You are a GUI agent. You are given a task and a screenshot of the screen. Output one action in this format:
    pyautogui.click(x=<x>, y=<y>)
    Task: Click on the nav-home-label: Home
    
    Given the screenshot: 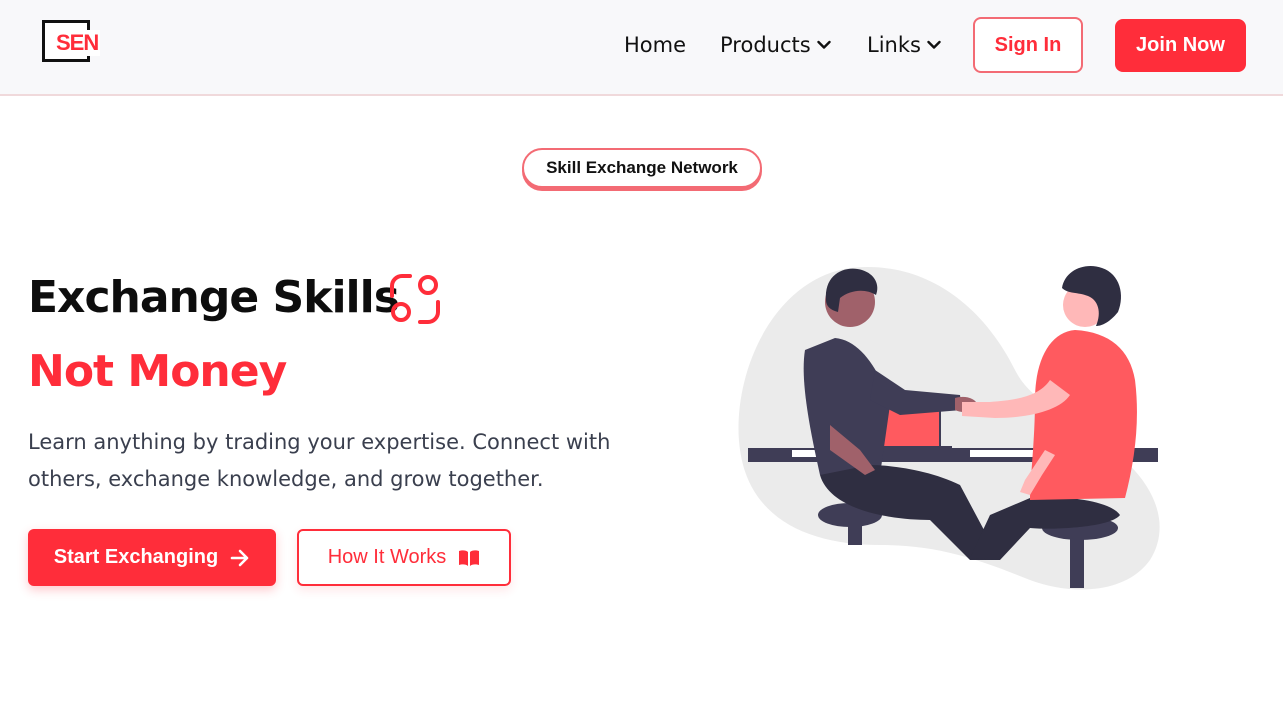 What is the action you would take?
    pyautogui.click(x=655, y=45)
    